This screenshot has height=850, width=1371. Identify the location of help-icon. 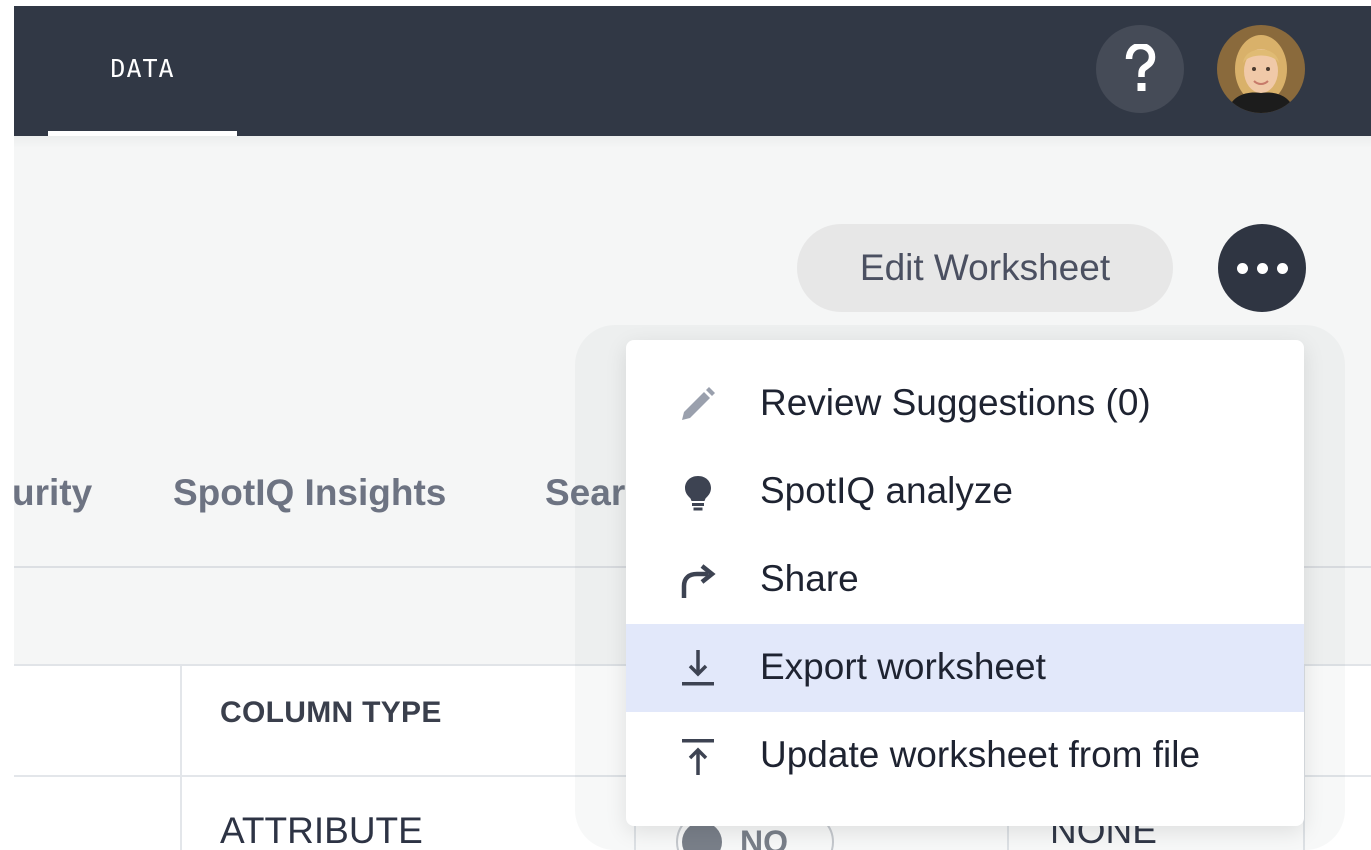
(1140, 67).